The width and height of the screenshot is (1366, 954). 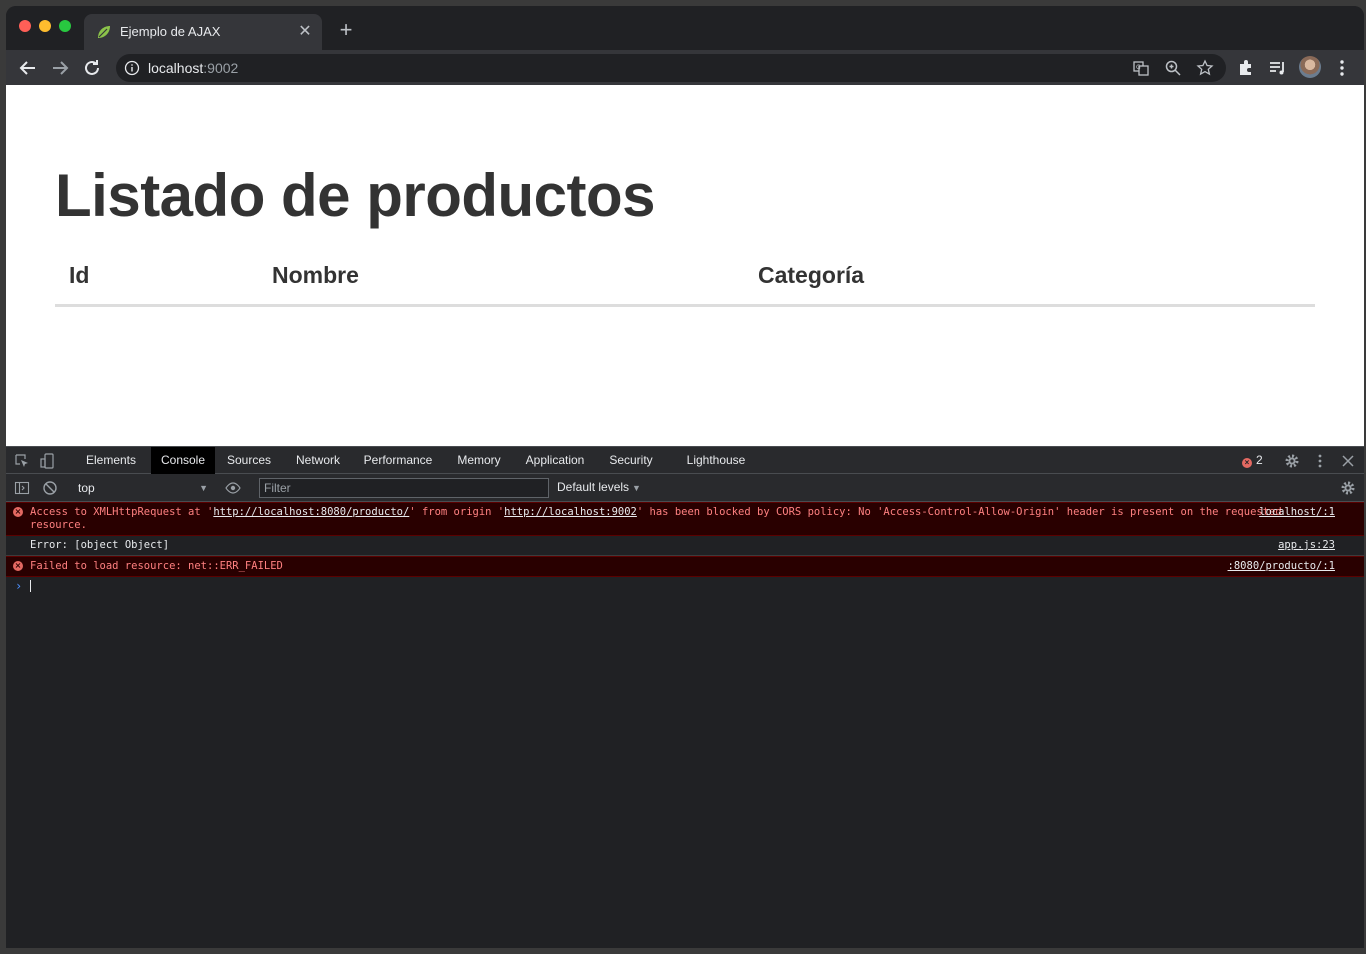 I want to click on message-part: Access to XMLHttpRequest at ', so click(x=122, y=512).